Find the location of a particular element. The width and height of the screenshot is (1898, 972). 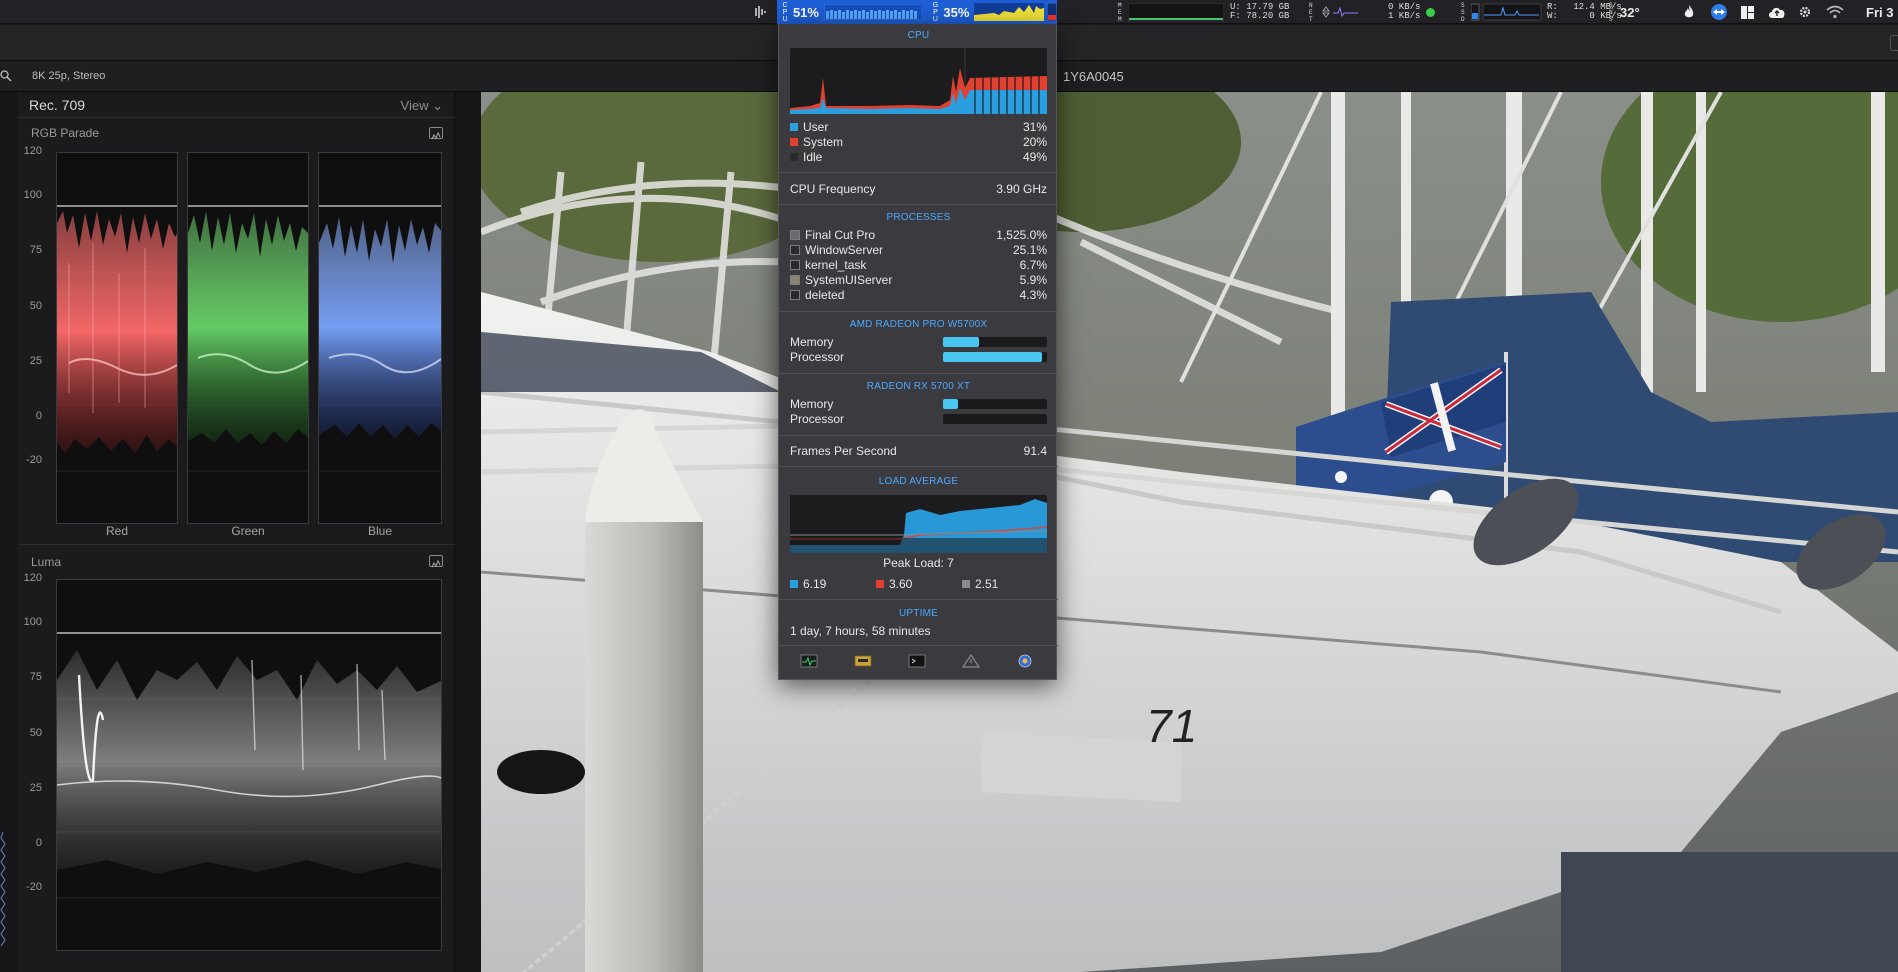

cpu-idle-row: Idle 49% is located at coordinates (918, 157).